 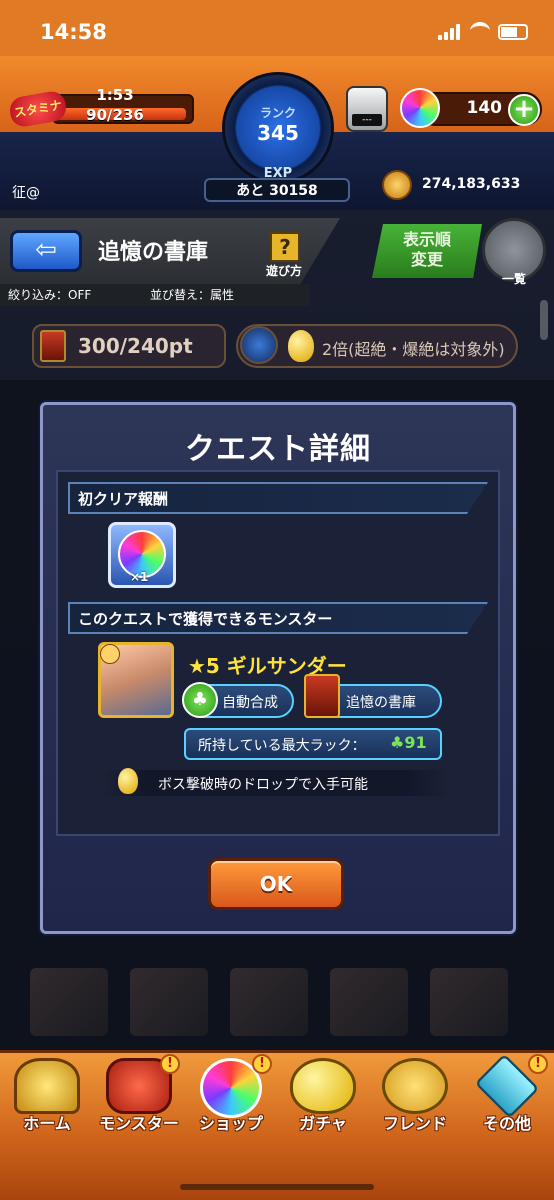 What do you see at coordinates (115, 95) in the screenshot?
I see `stamina-timer: 1:53` at bounding box center [115, 95].